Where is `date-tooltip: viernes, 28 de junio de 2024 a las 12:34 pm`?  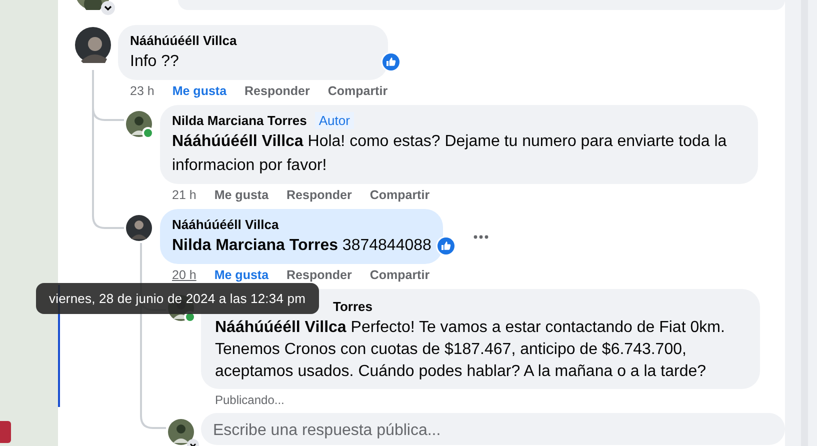 date-tooltip: viernes, 28 de junio de 2024 a las 12:34 pm is located at coordinates (177, 298).